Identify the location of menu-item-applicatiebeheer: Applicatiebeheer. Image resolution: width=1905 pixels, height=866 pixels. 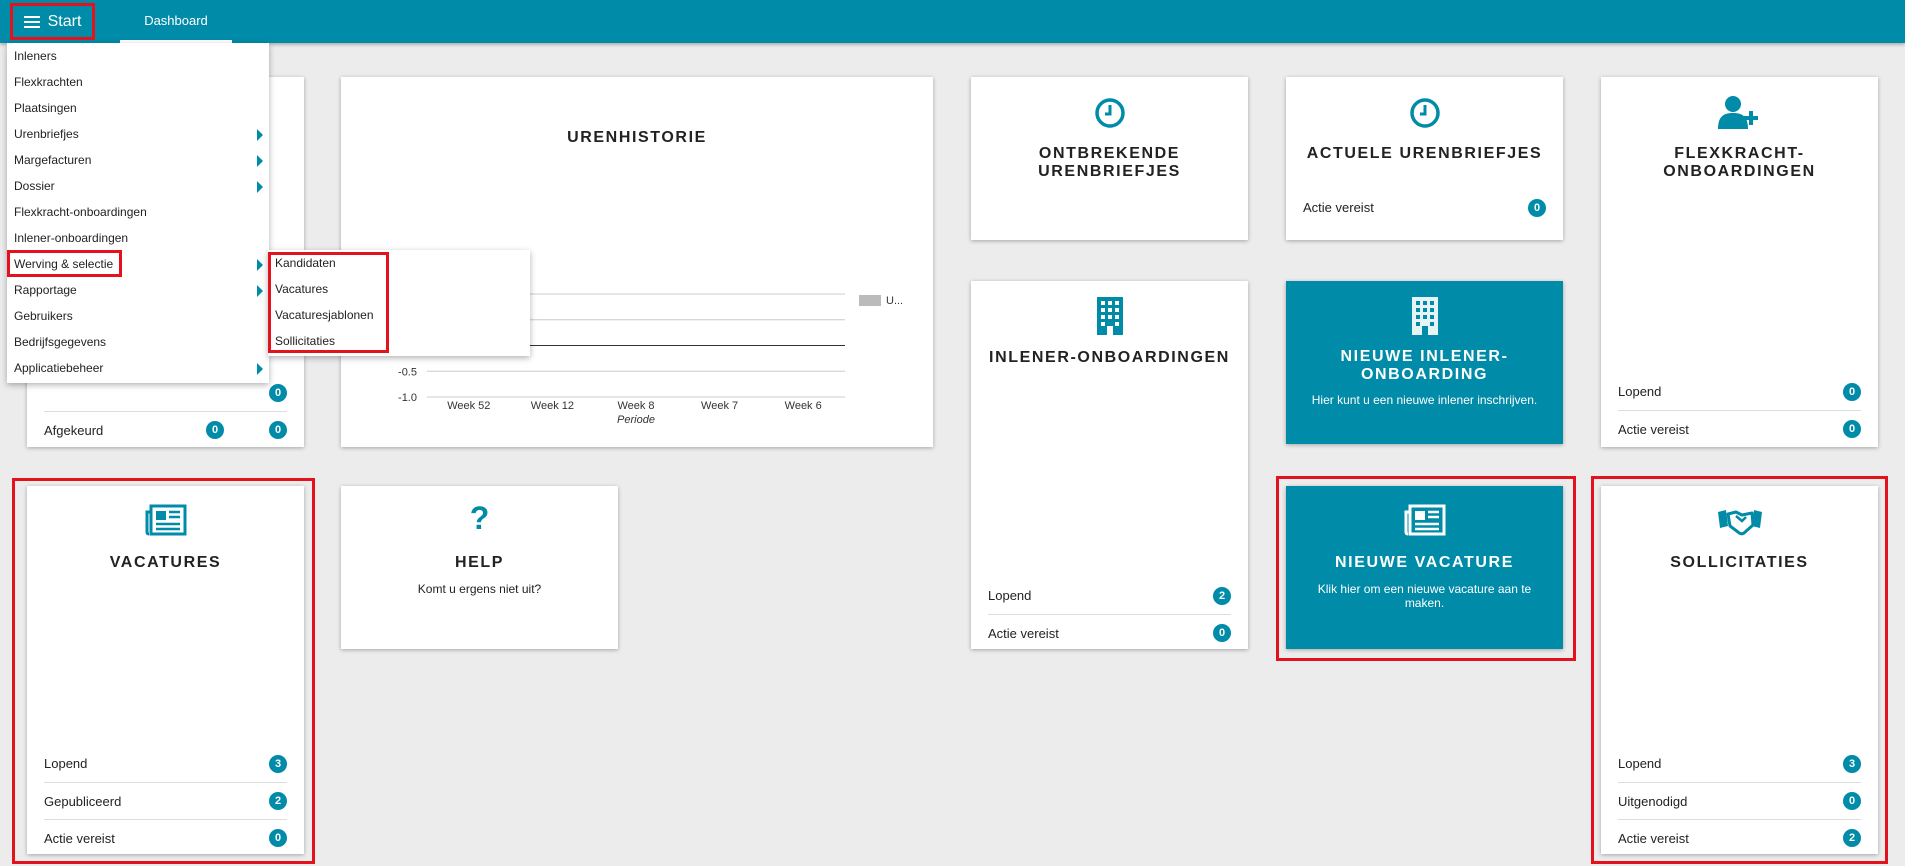
(141, 368).